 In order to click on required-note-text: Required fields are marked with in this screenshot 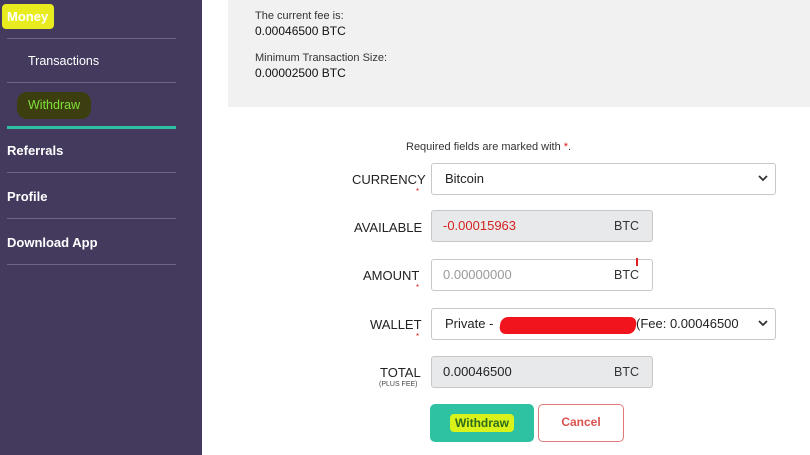, I will do `click(483, 147)`.